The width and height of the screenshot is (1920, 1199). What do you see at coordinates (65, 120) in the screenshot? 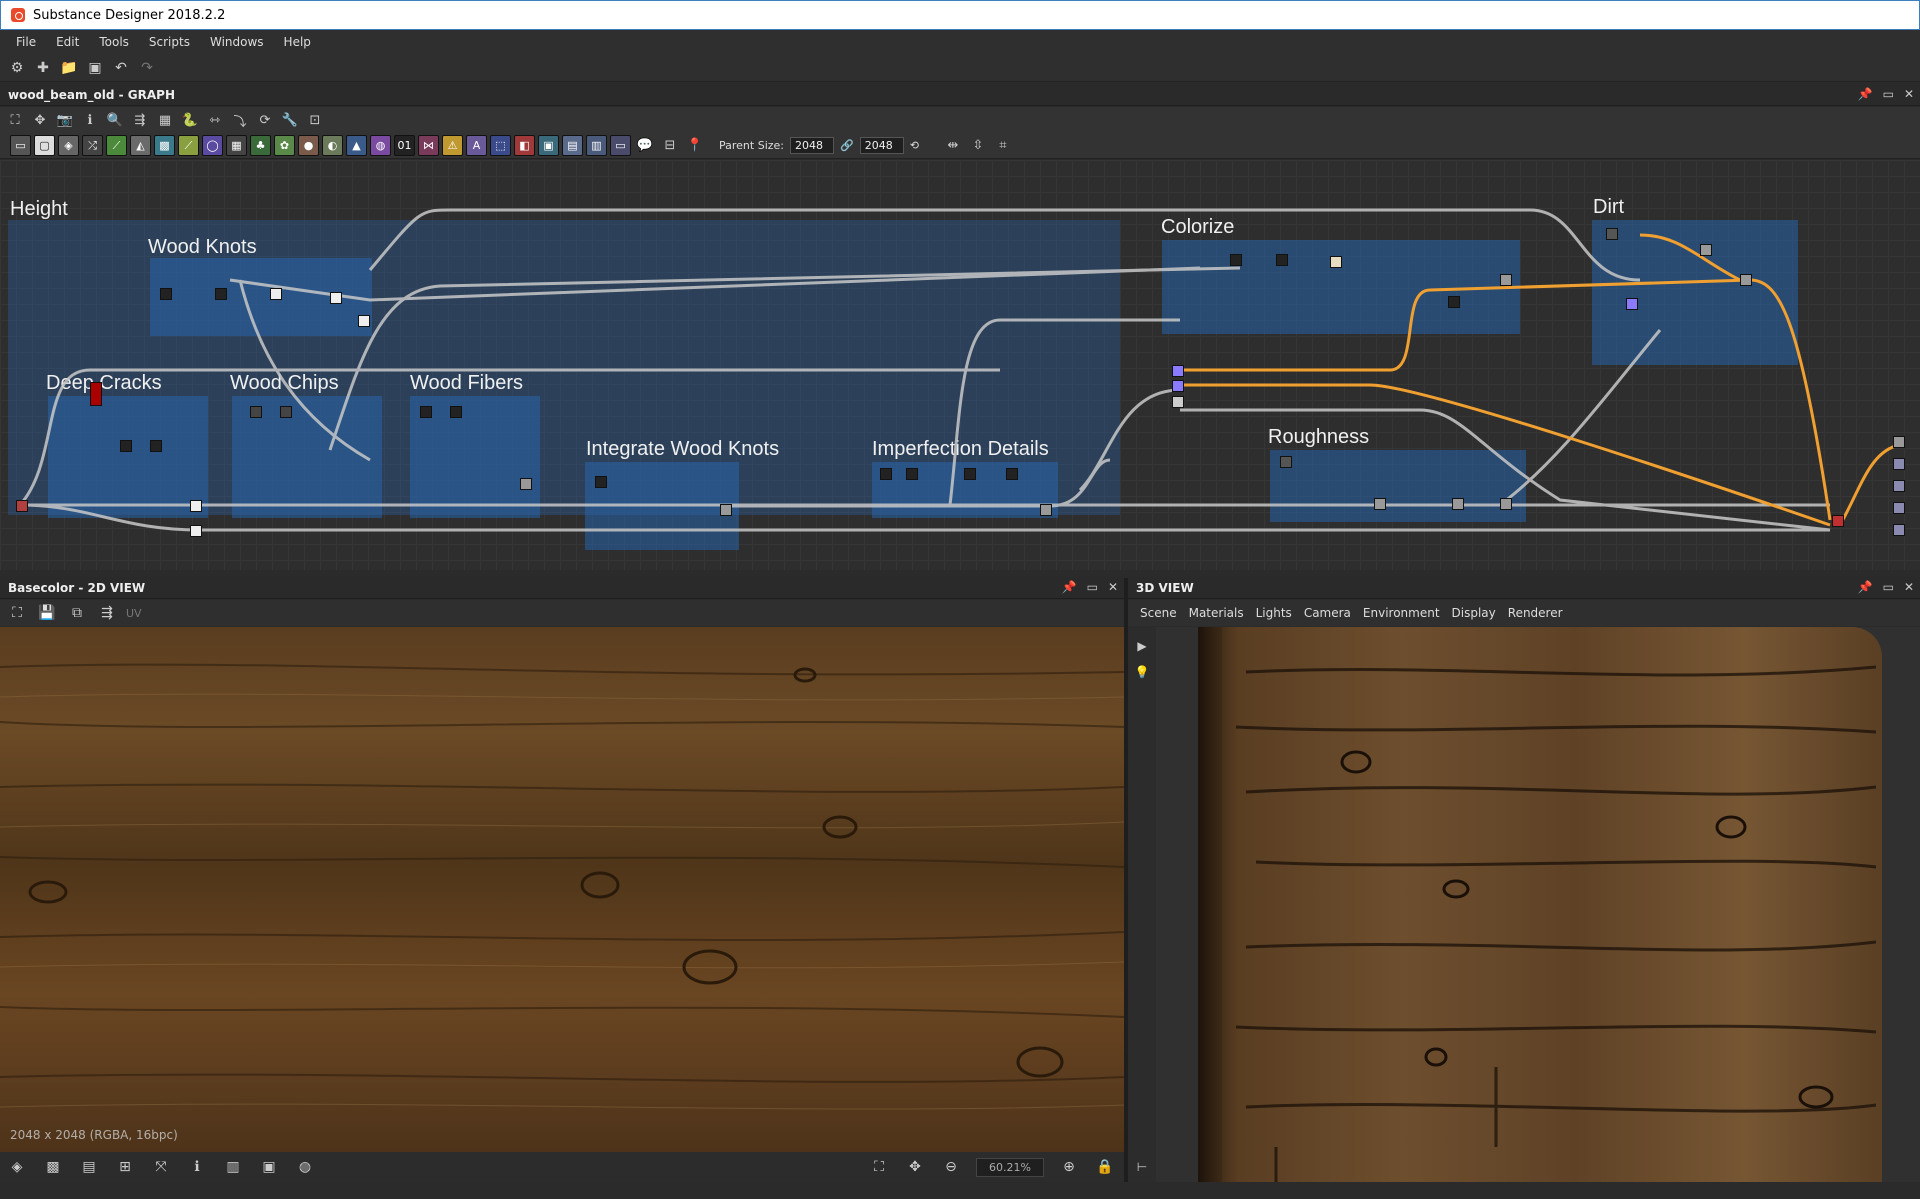
I see `camera-icon: 📷` at bounding box center [65, 120].